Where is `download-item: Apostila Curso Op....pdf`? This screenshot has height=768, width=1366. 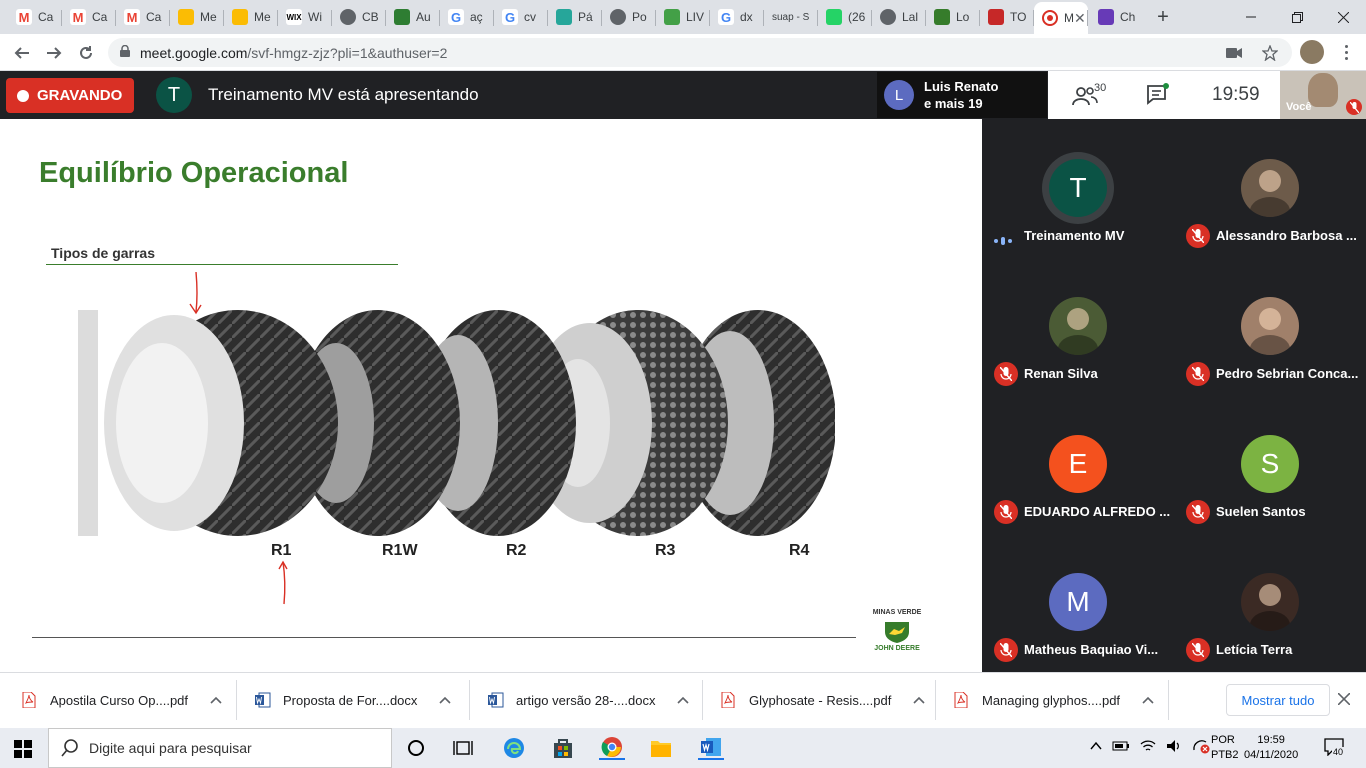
download-item: Apostila Curso Op....pdf is located at coordinates (122, 700).